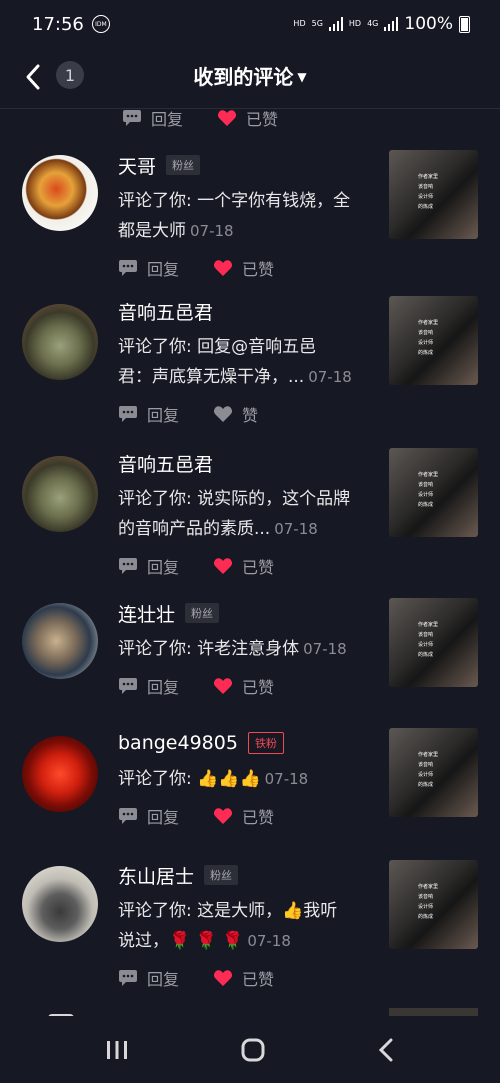  Describe the element at coordinates (234, 201) in the screenshot. I see `comment-line-1: 评论了你: 一个字你有钱烧，全` at that location.